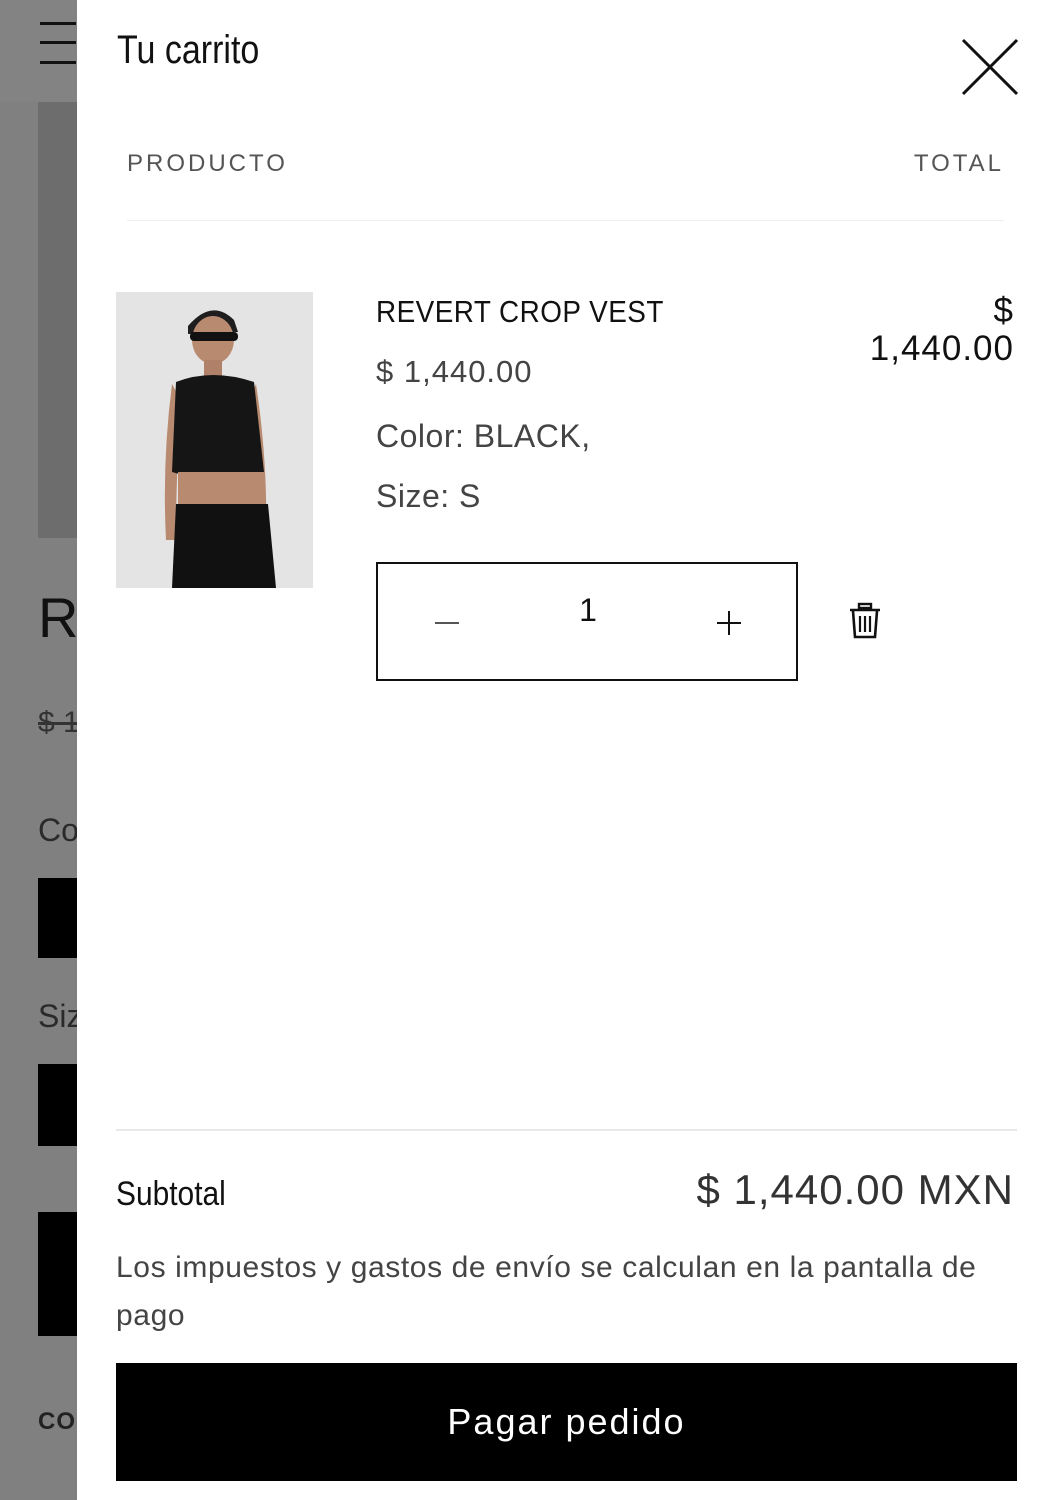  I want to click on quantity-stepper: 1, so click(587, 621).